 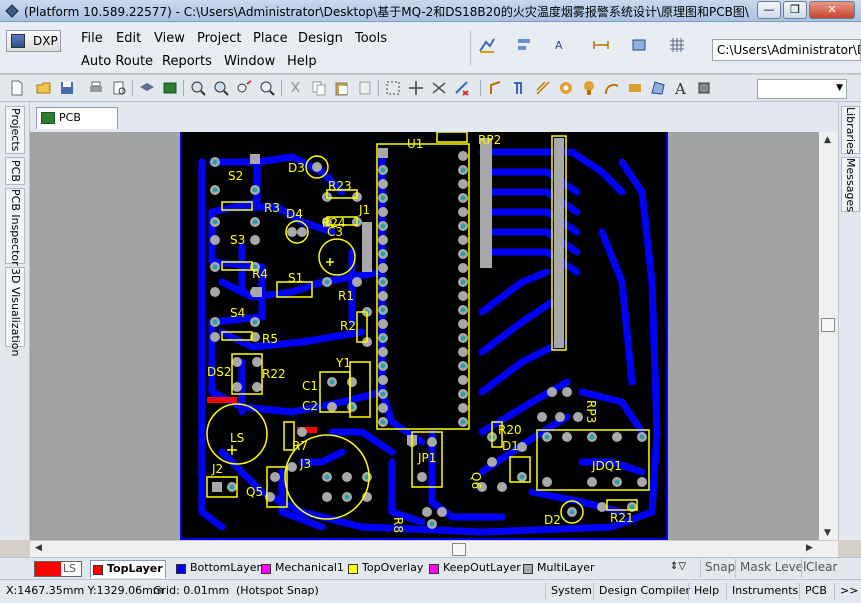 What do you see at coordinates (169, 38) in the screenshot?
I see `menu-view: View` at bounding box center [169, 38].